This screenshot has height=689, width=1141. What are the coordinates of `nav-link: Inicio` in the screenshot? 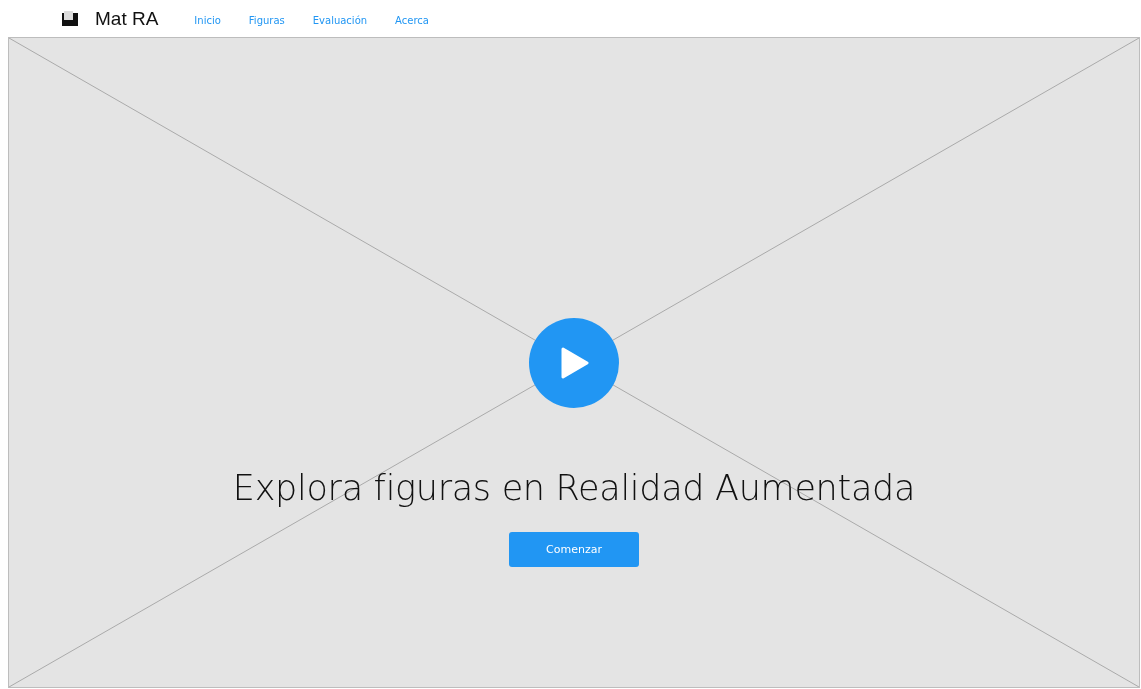 It's located at (207, 20).